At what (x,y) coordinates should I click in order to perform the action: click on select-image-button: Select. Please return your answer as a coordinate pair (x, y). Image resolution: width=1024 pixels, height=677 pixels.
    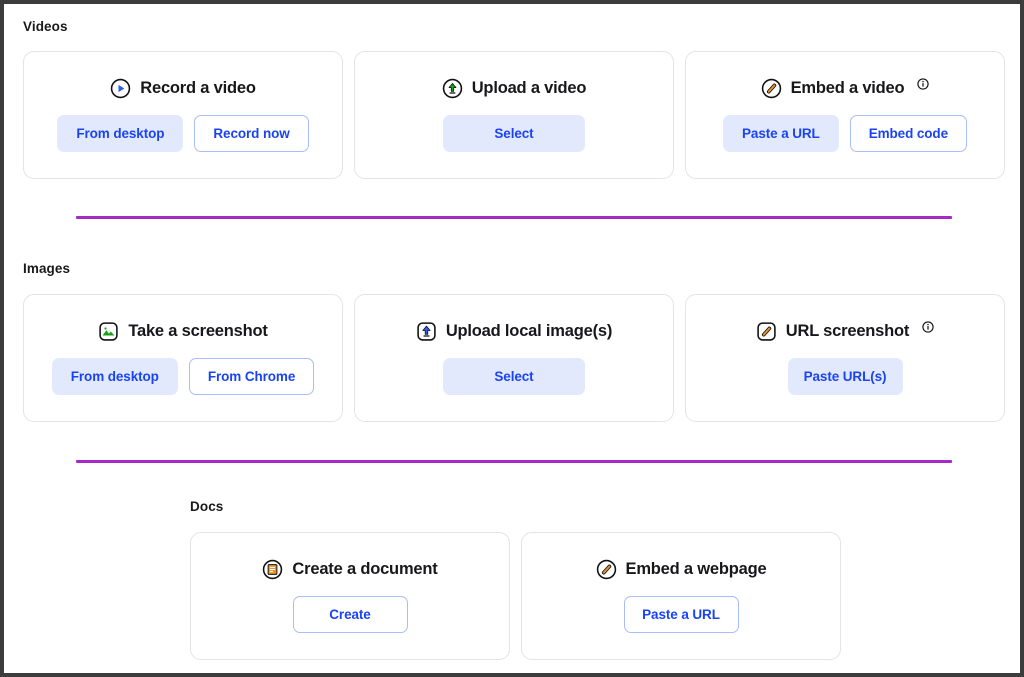
    Looking at the image, I should click on (514, 376).